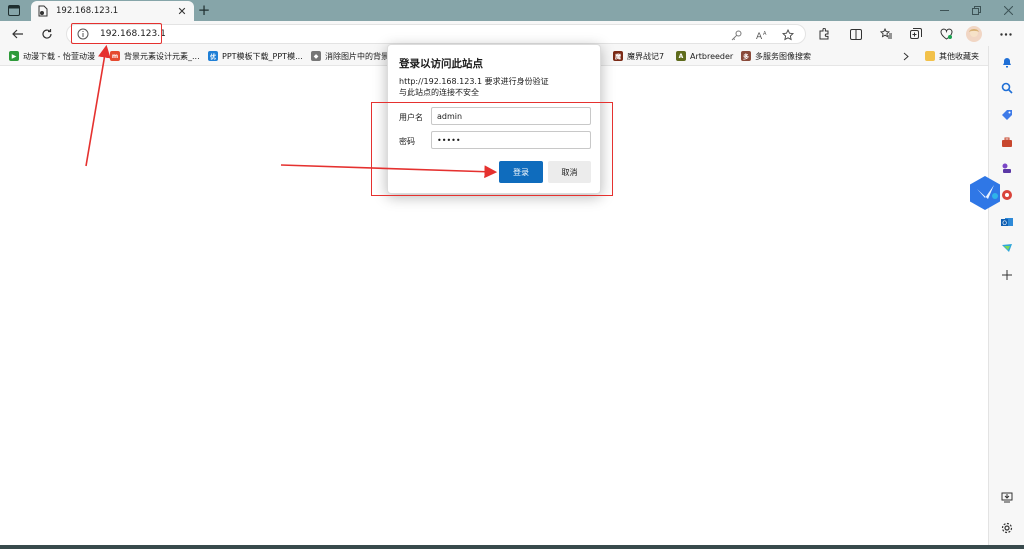  What do you see at coordinates (916, 34) in the screenshot?
I see `collections-icon` at bounding box center [916, 34].